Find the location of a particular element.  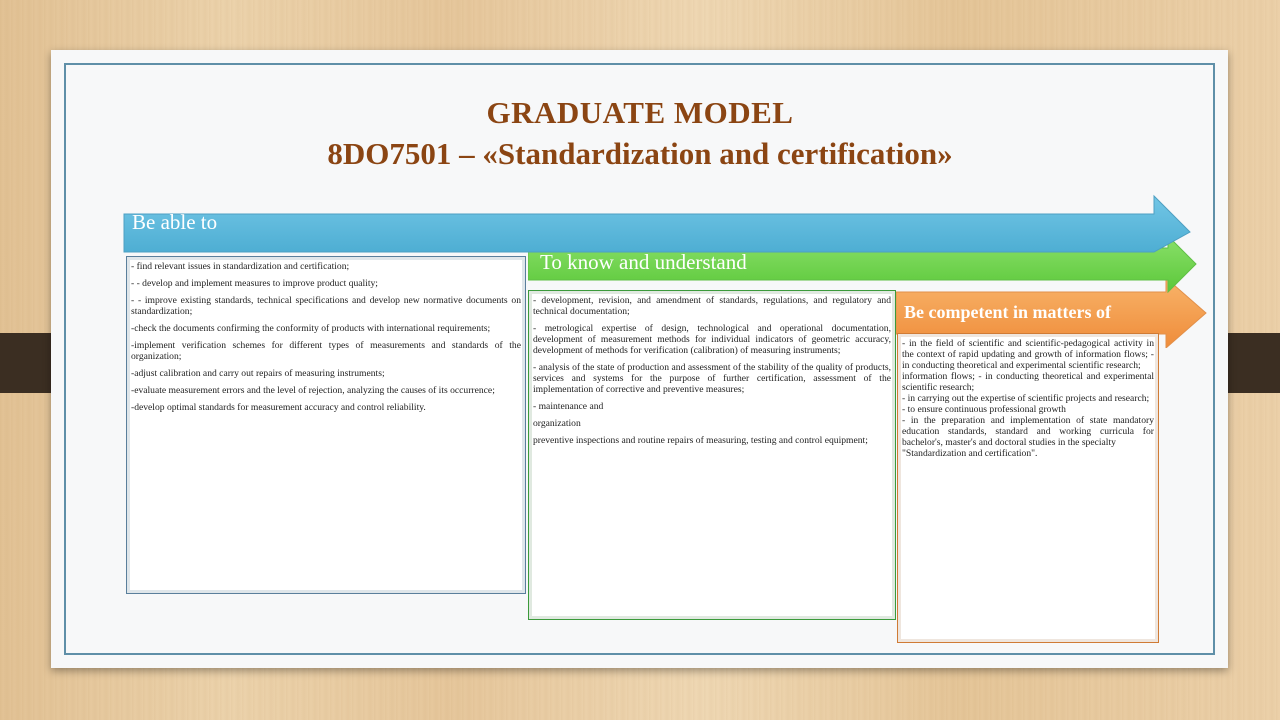

list-item: organization is located at coordinates (557, 423).